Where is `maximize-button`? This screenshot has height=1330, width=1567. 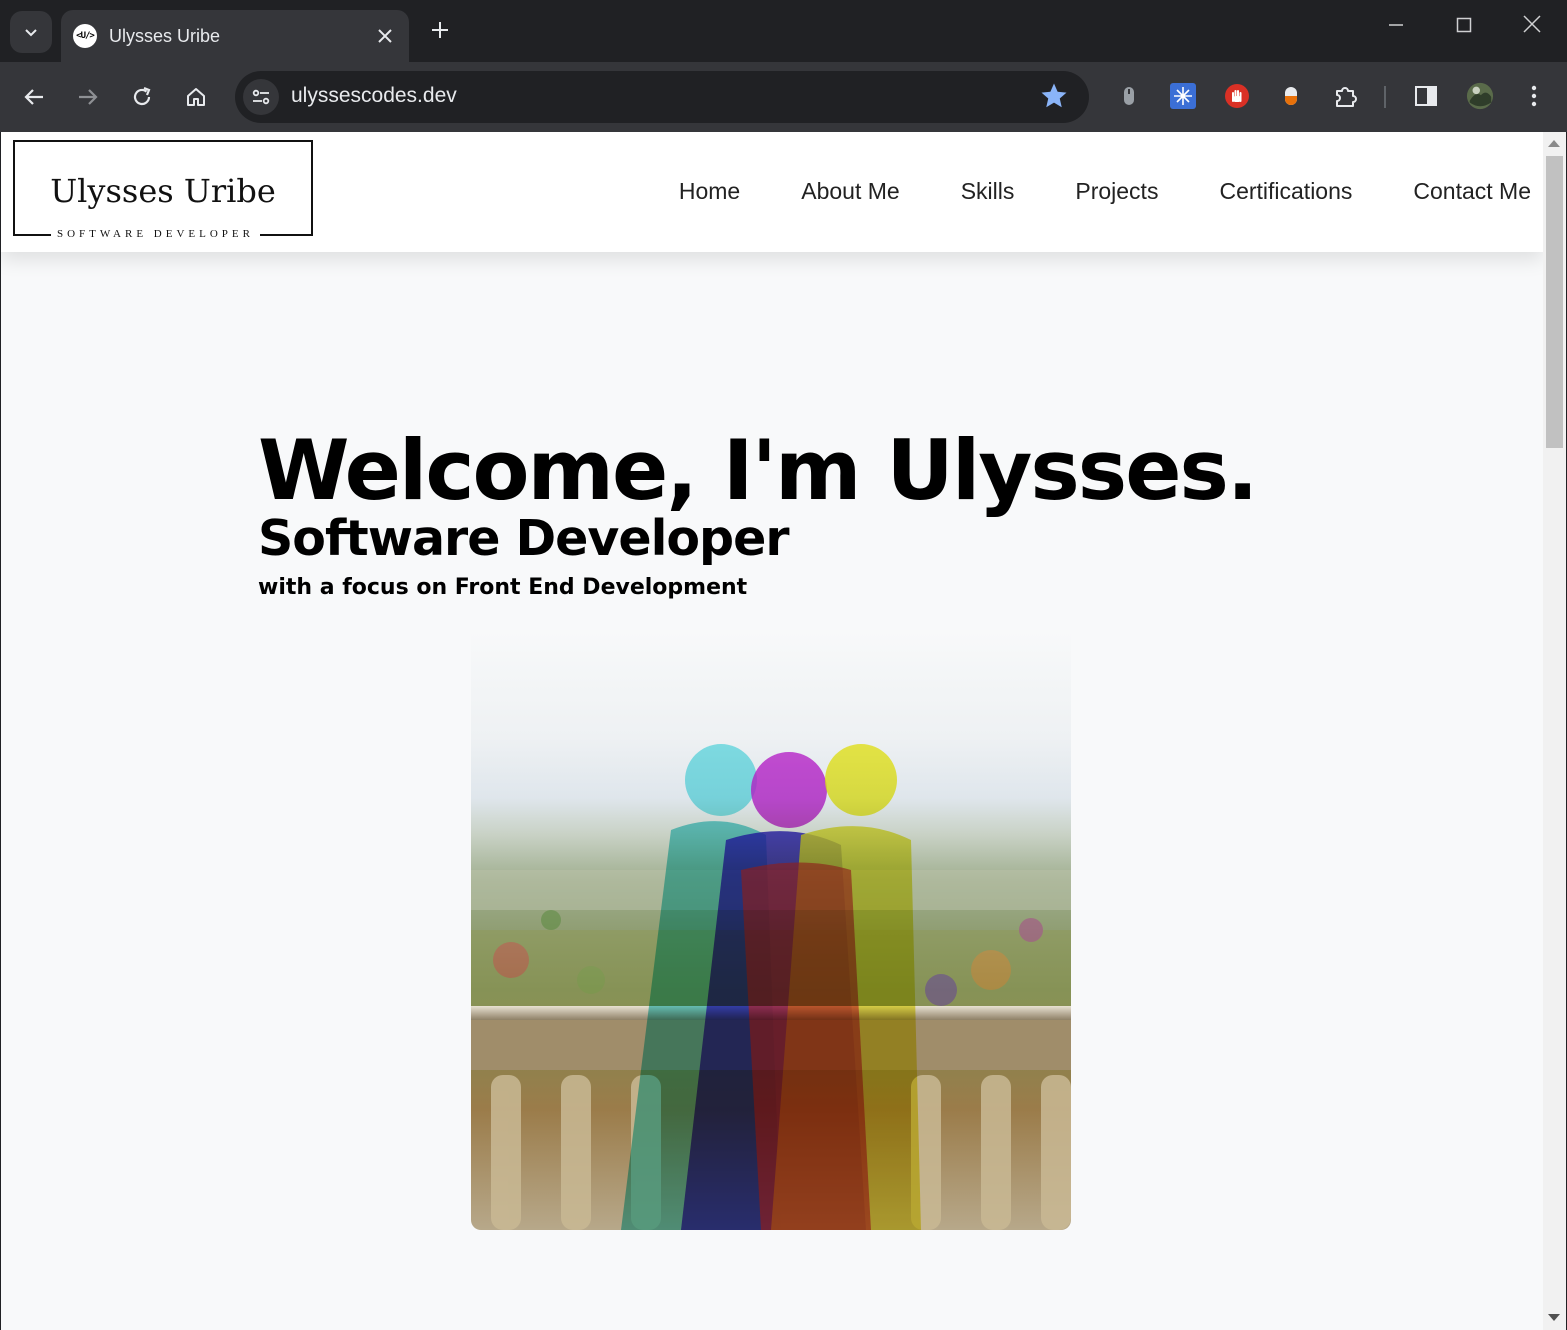
maximize-button is located at coordinates (1464, 32).